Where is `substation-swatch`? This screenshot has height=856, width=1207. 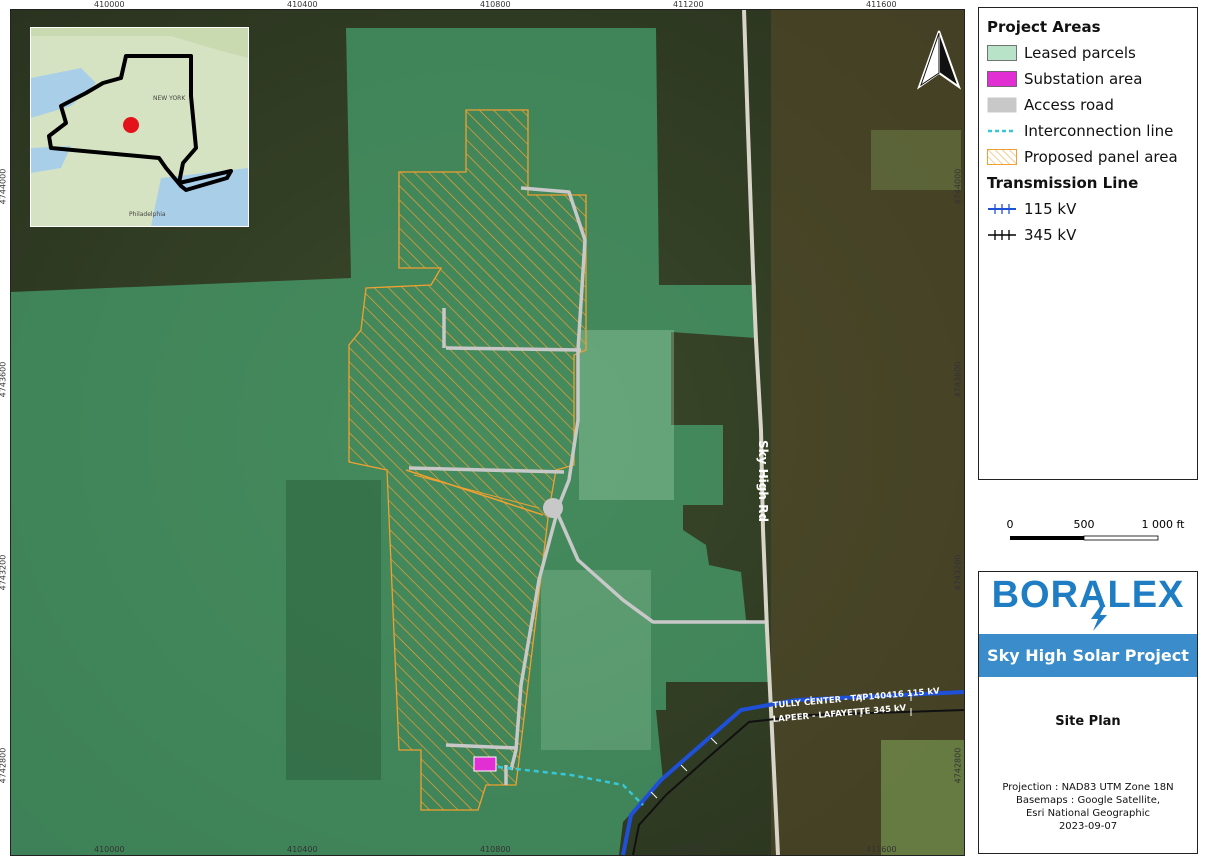 substation-swatch is located at coordinates (1002, 79).